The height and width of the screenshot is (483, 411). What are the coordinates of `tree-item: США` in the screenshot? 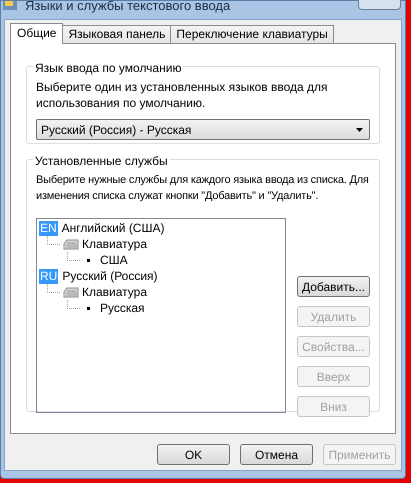 It's located at (114, 260).